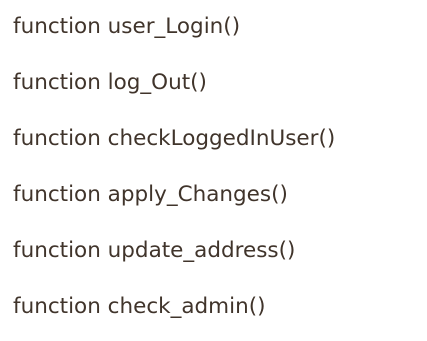 The width and height of the screenshot is (427, 341). I want to click on function-line: function user_Login(), so click(127, 26).